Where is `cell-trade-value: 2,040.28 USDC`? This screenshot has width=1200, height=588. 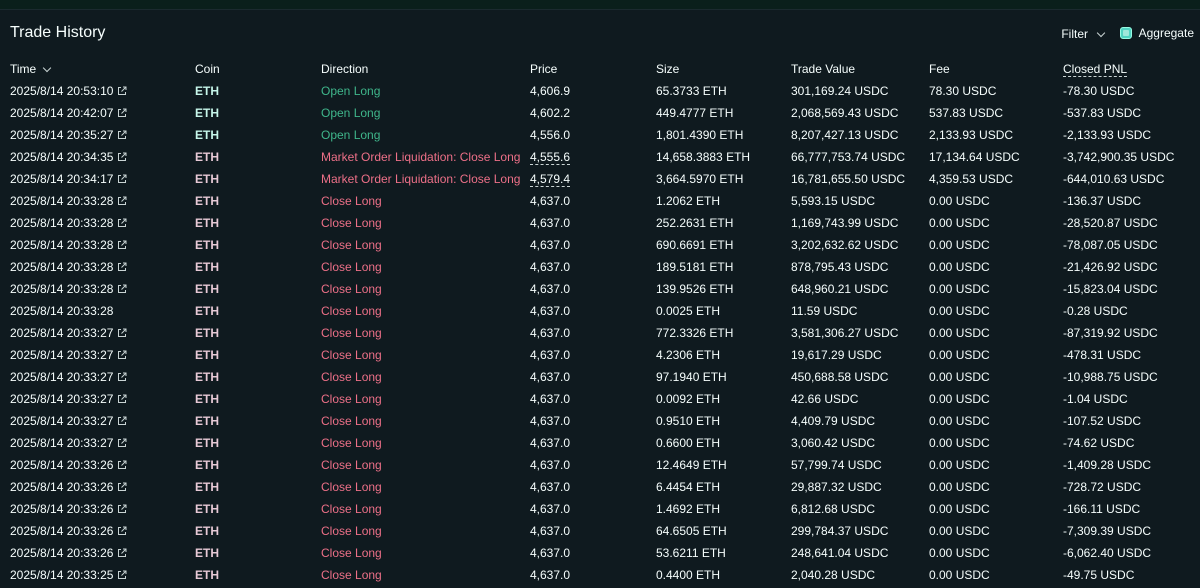 cell-trade-value: 2,040.28 USDC is located at coordinates (833, 575).